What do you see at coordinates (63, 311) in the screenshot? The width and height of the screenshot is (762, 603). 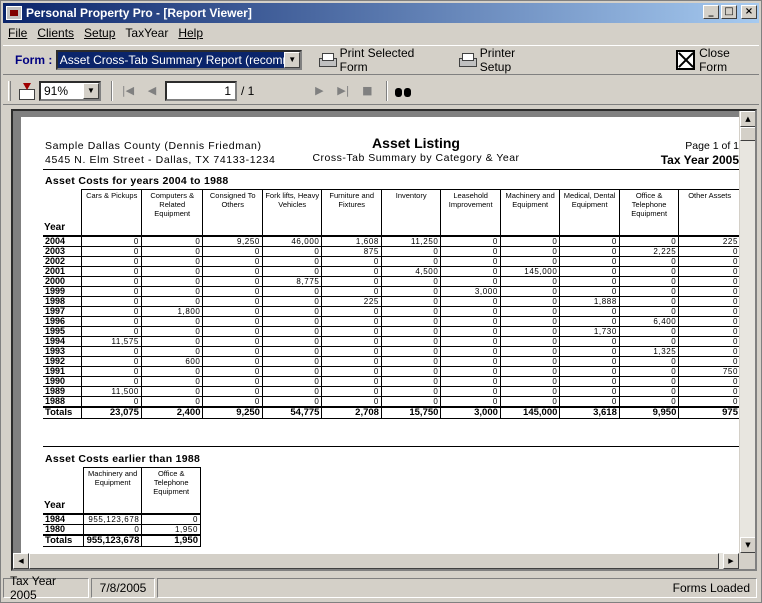 I see `year-cell: 1997` at bounding box center [63, 311].